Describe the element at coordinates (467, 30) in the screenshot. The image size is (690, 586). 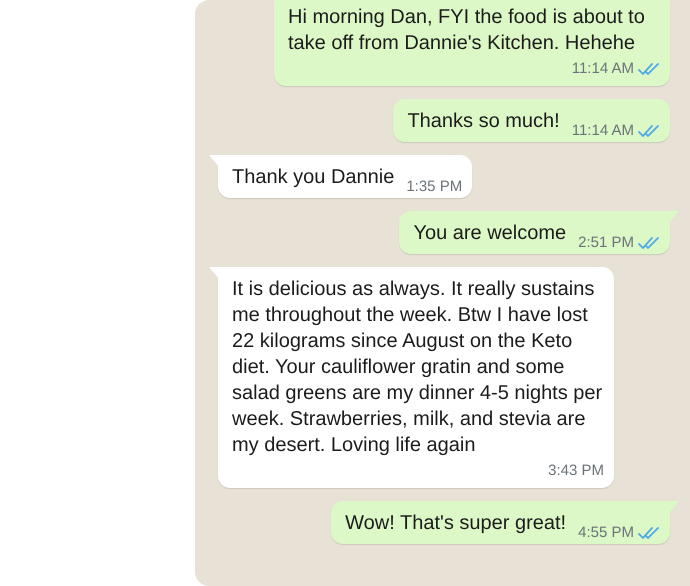
I see `message-text: Hi morning Dan, FYI the food is about to take off from Dannie's Kitchen. Hehehe` at that location.